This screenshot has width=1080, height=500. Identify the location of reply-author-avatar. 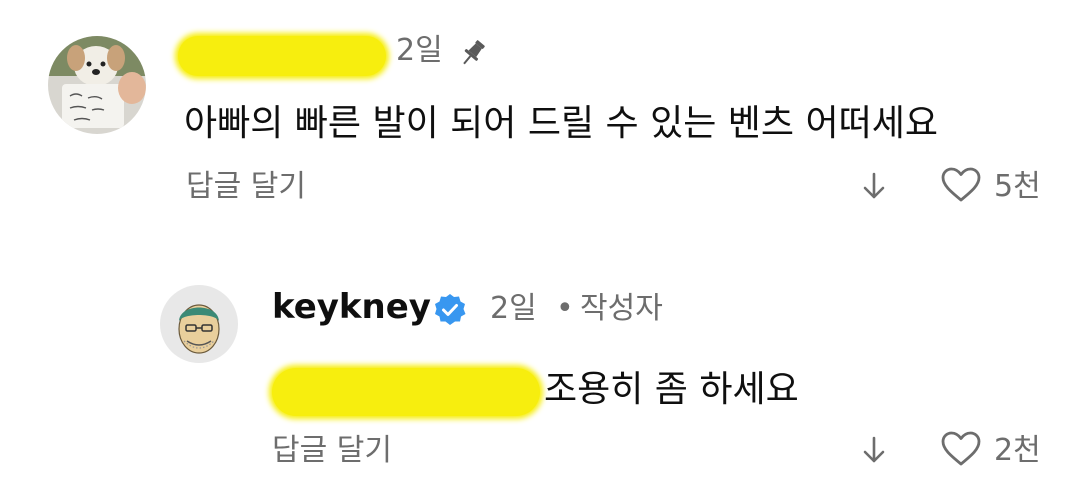
(199, 324).